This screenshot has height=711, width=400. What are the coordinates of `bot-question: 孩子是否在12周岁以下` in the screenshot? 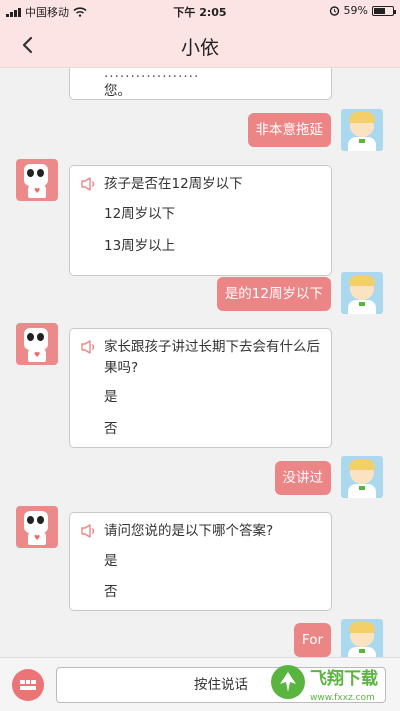 It's located at (173, 184).